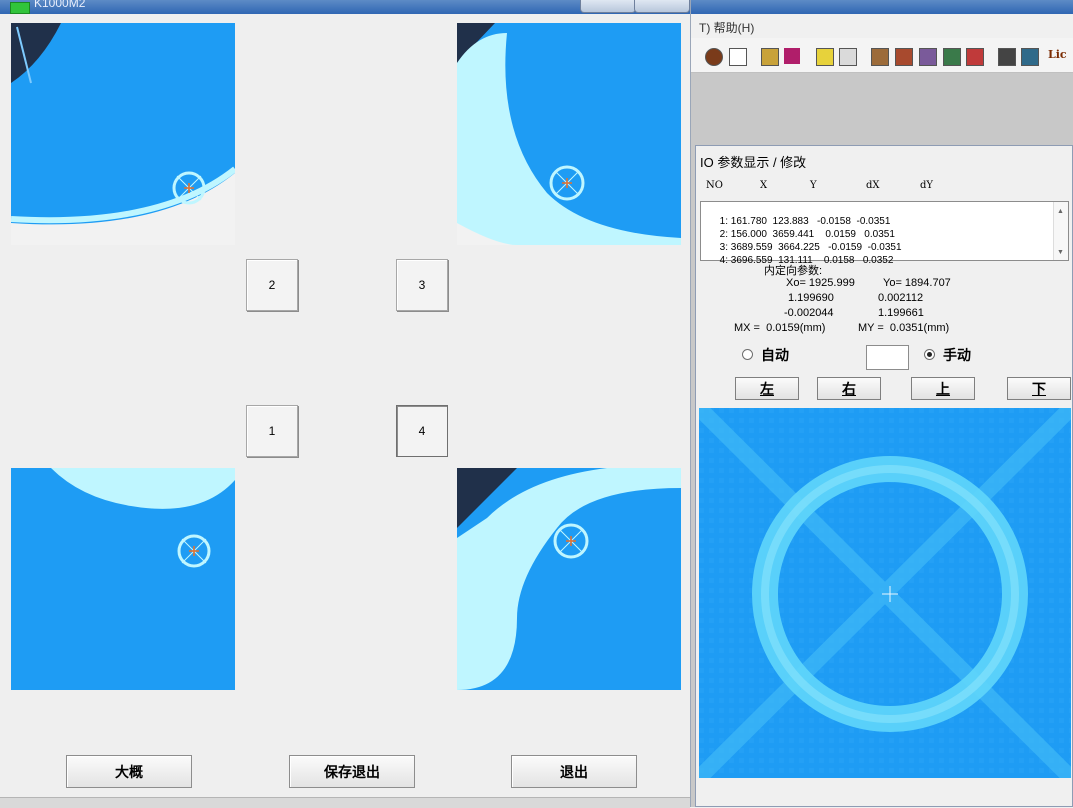 This screenshot has height=808, width=1073. Describe the element at coordinates (129, 771) in the screenshot. I see `approximate-button: 大概` at that location.